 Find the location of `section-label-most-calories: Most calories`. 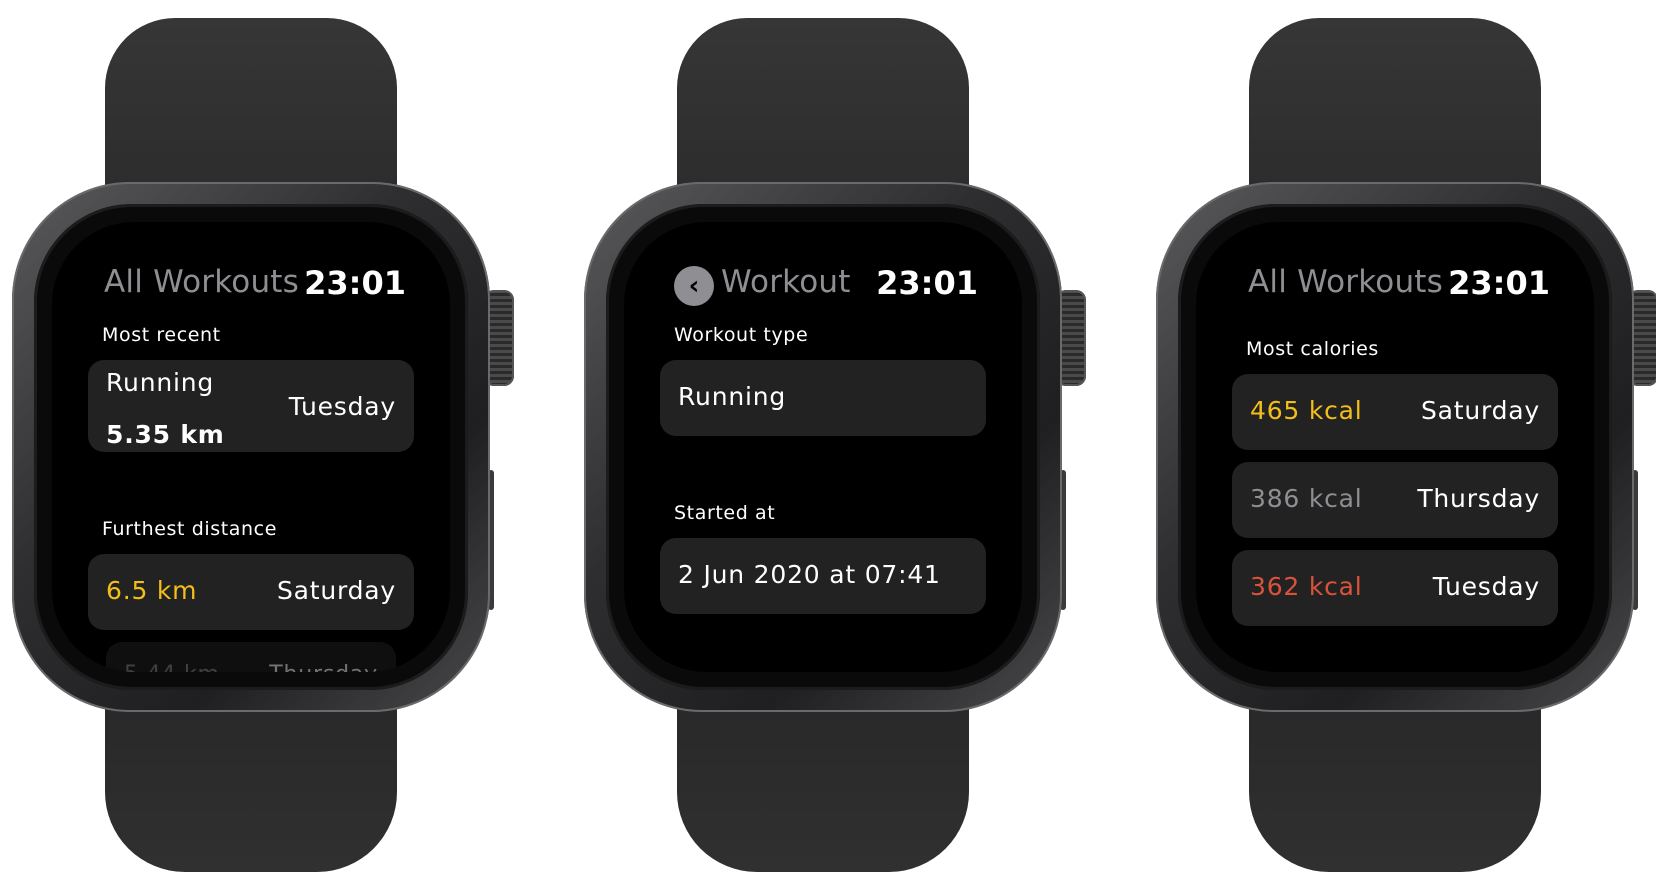

section-label-most-calories: Most calories is located at coordinates (1312, 349).